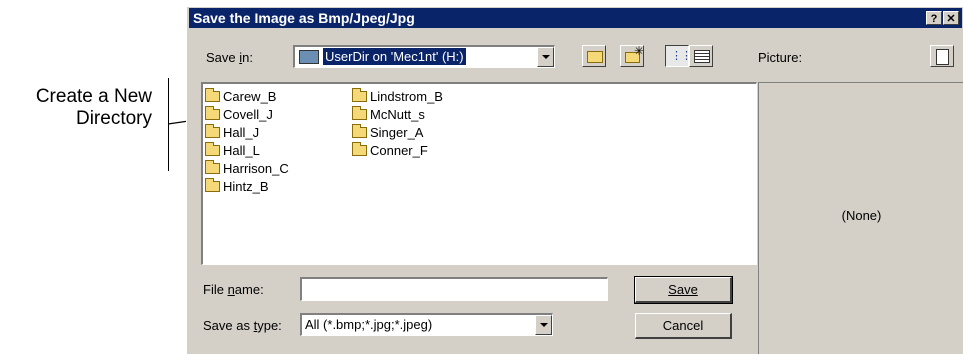 The width and height of the screenshot is (963, 354). Describe the element at coordinates (240, 97) in the screenshot. I see `folder-item: Carew_B` at that location.